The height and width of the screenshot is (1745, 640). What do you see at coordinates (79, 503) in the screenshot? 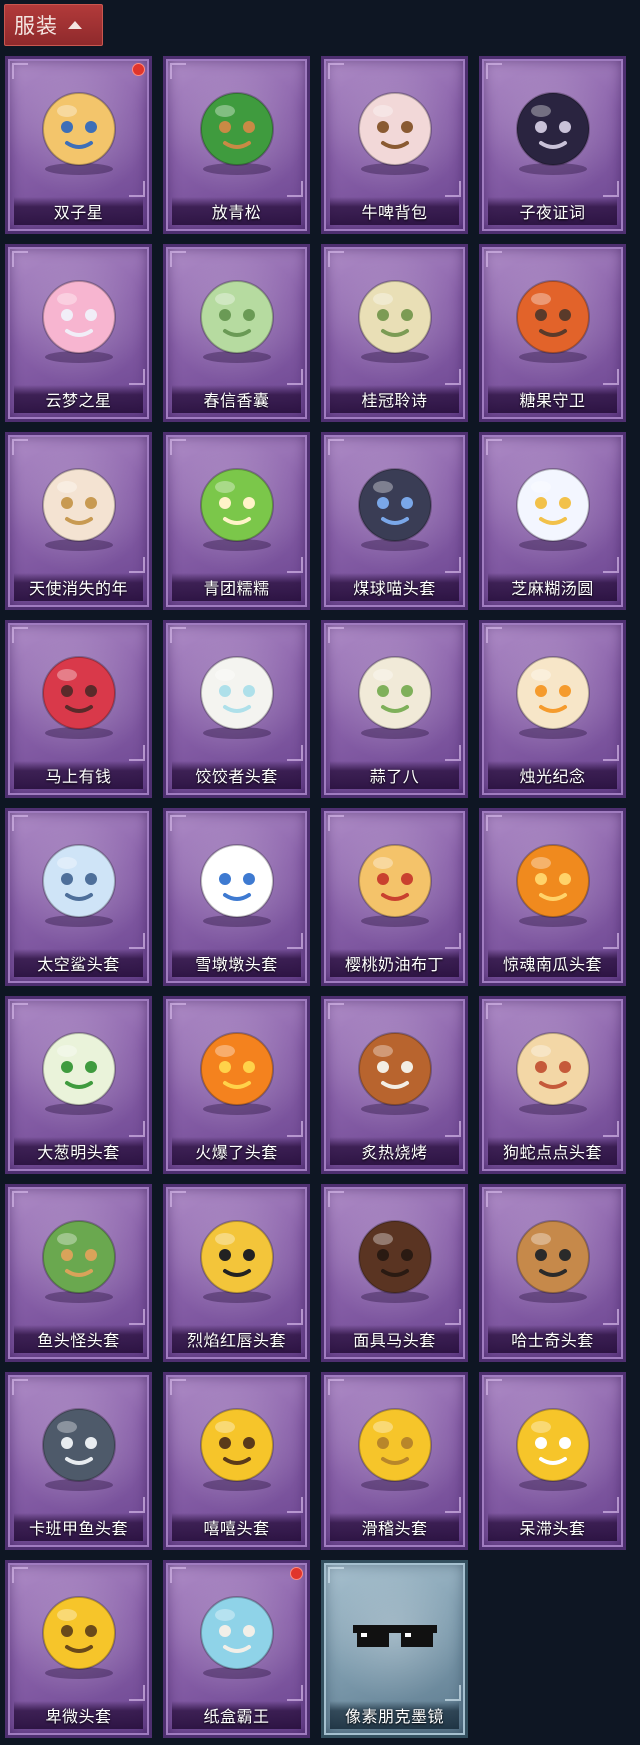
I see `angel-girl-icon` at bounding box center [79, 503].